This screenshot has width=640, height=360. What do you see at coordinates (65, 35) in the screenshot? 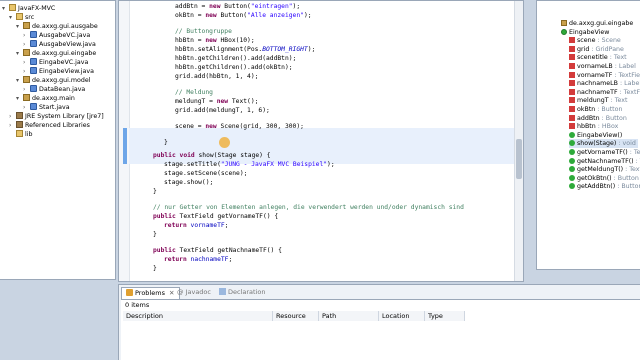
I see `tree-item-label: AusgabeVC.java` at bounding box center [65, 35].